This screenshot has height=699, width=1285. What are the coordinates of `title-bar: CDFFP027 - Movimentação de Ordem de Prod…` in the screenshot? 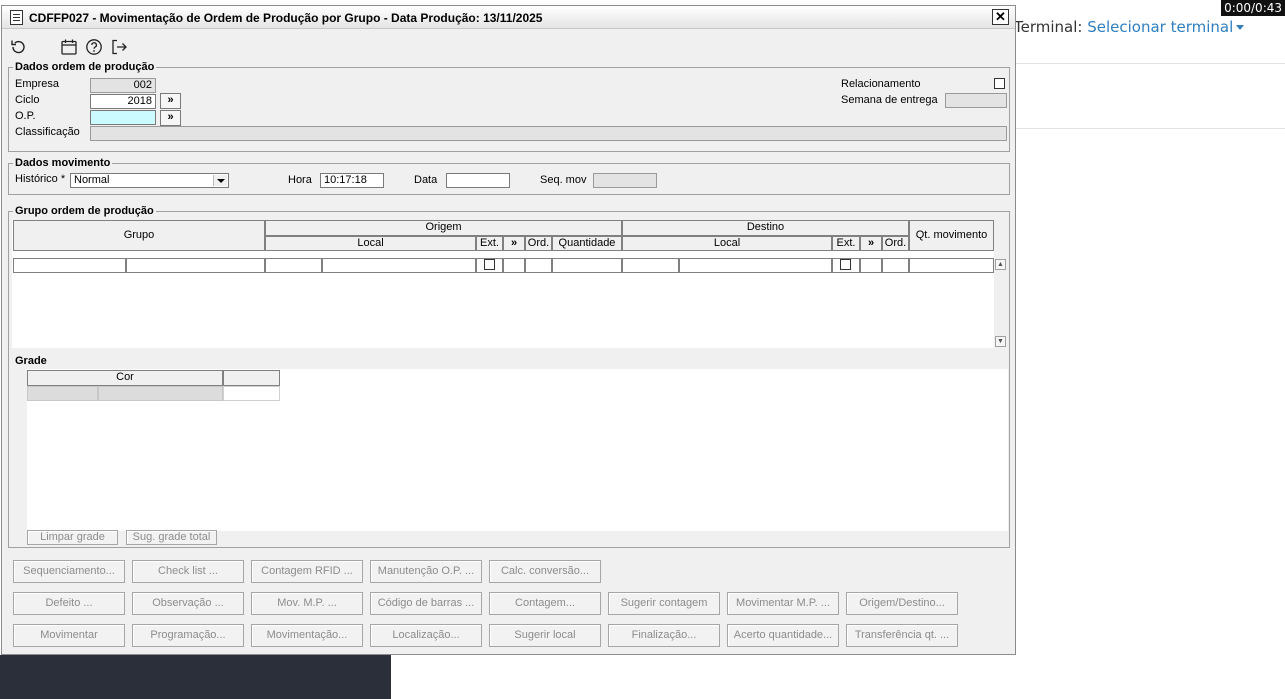 It's located at (508, 17).